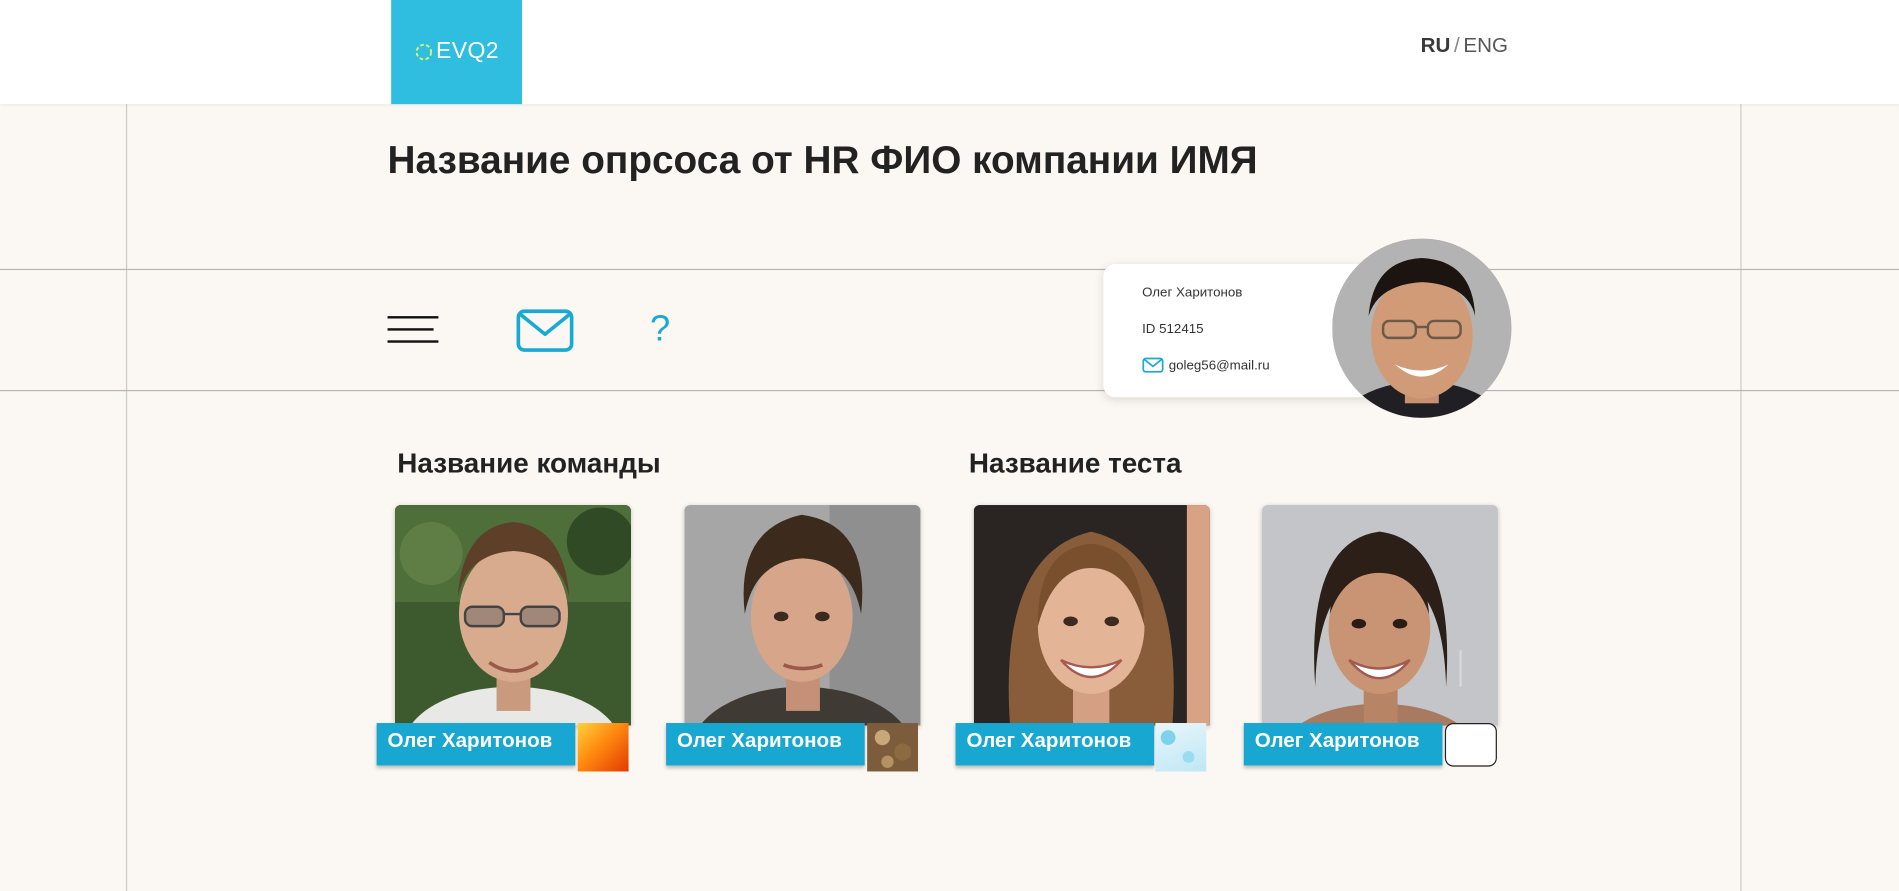 This screenshot has height=891, width=1899. Describe the element at coordinates (1192, 293) in the screenshot. I see `profile-name: Олег Харитонов` at that location.